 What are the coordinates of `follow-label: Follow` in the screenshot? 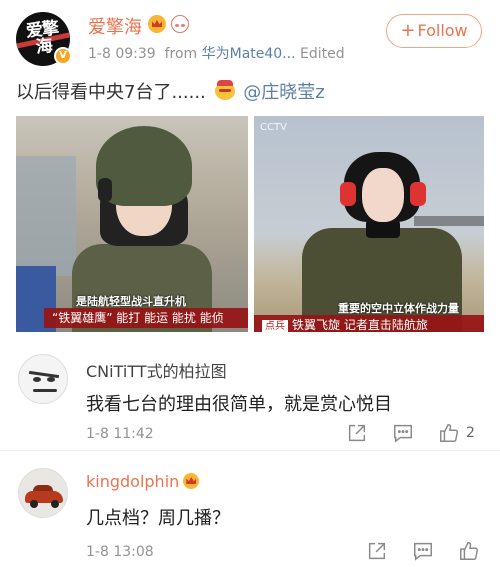 It's located at (442, 30).